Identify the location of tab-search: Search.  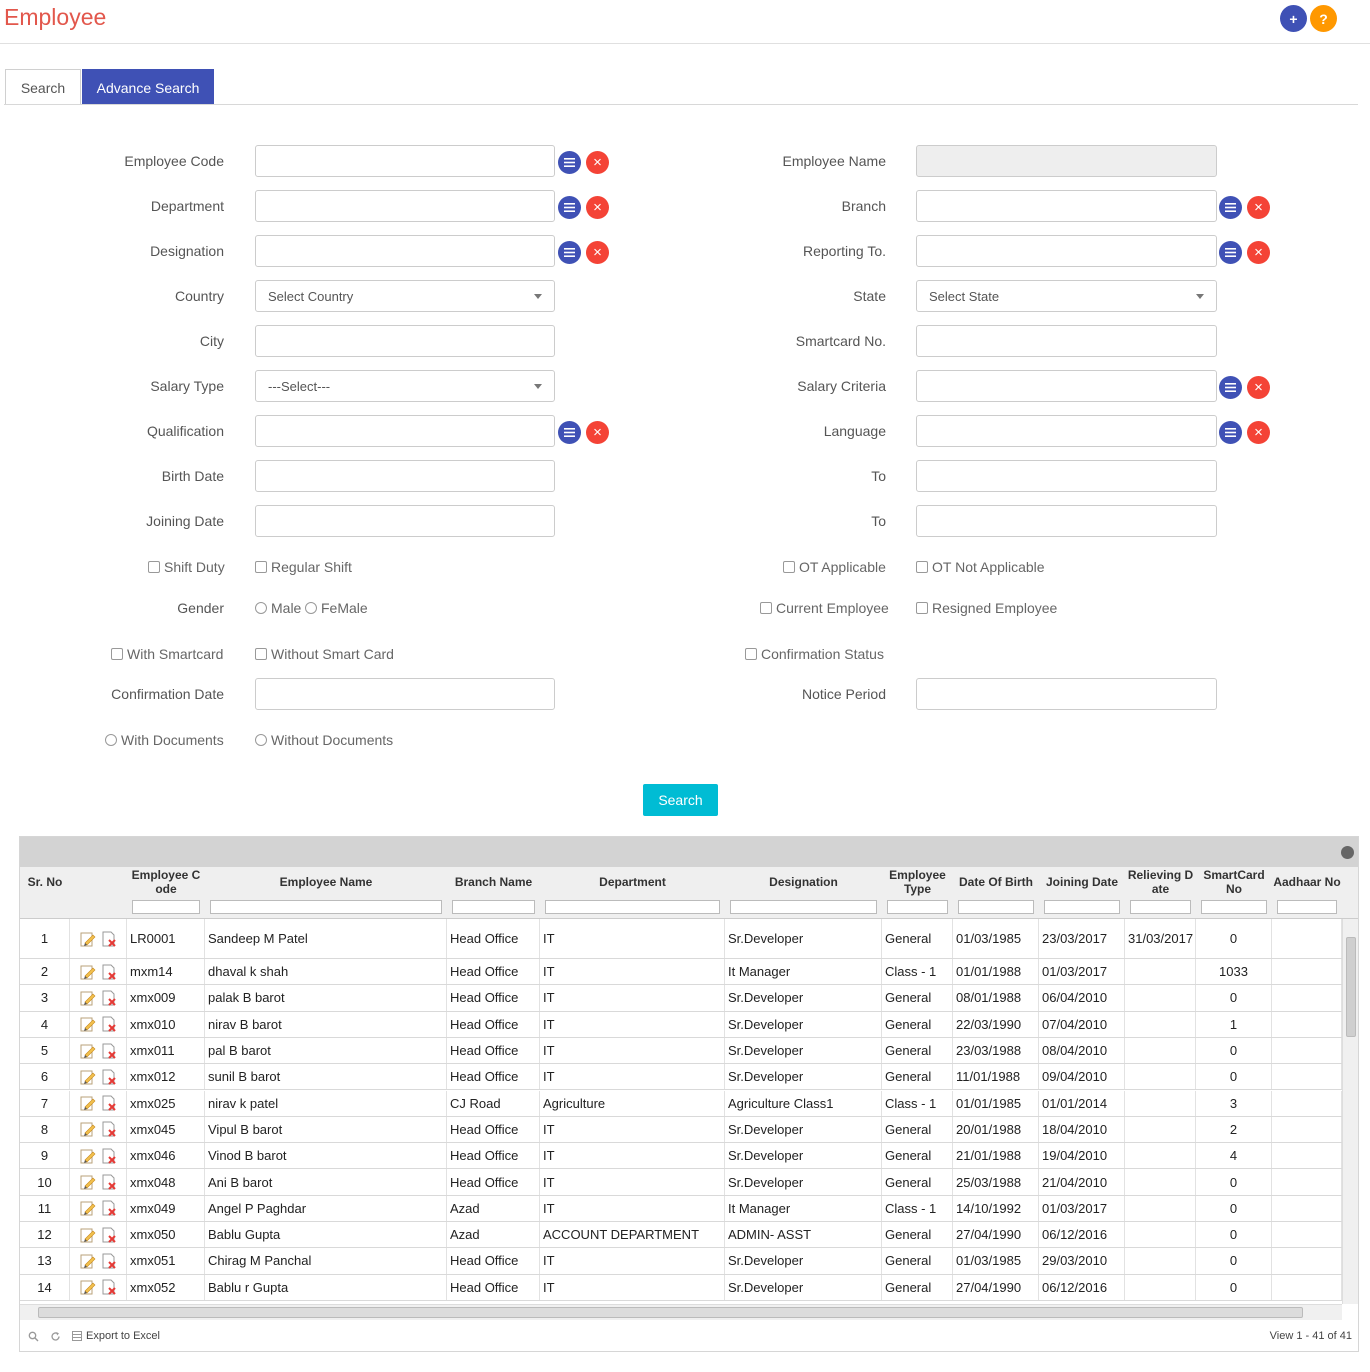
(43, 87).